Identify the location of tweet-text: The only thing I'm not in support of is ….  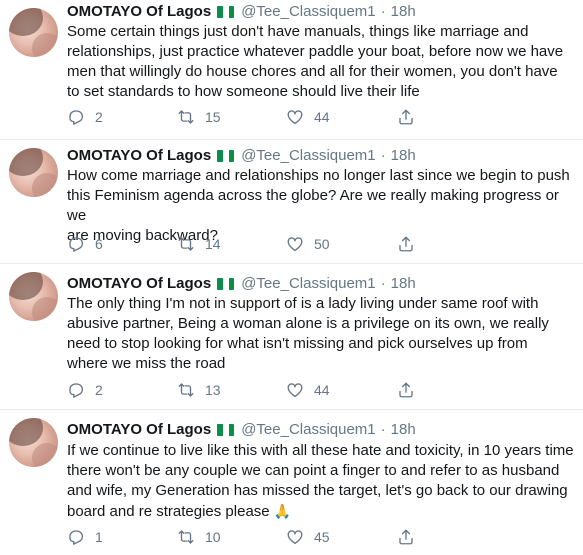
(322, 334).